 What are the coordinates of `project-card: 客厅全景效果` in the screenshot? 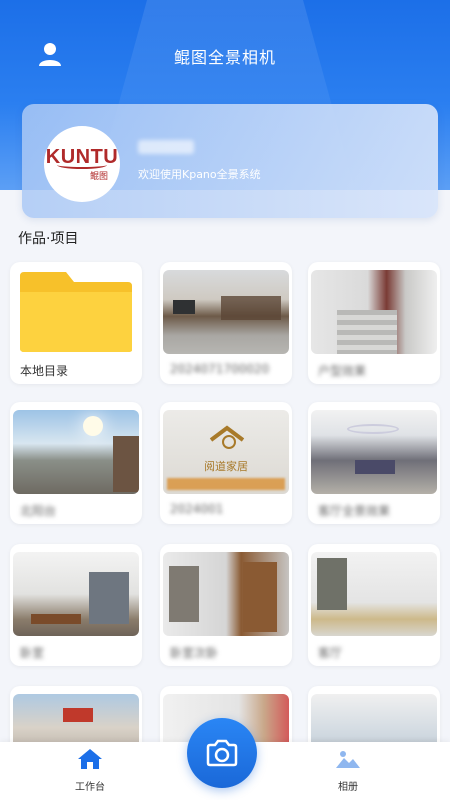 It's located at (374, 463).